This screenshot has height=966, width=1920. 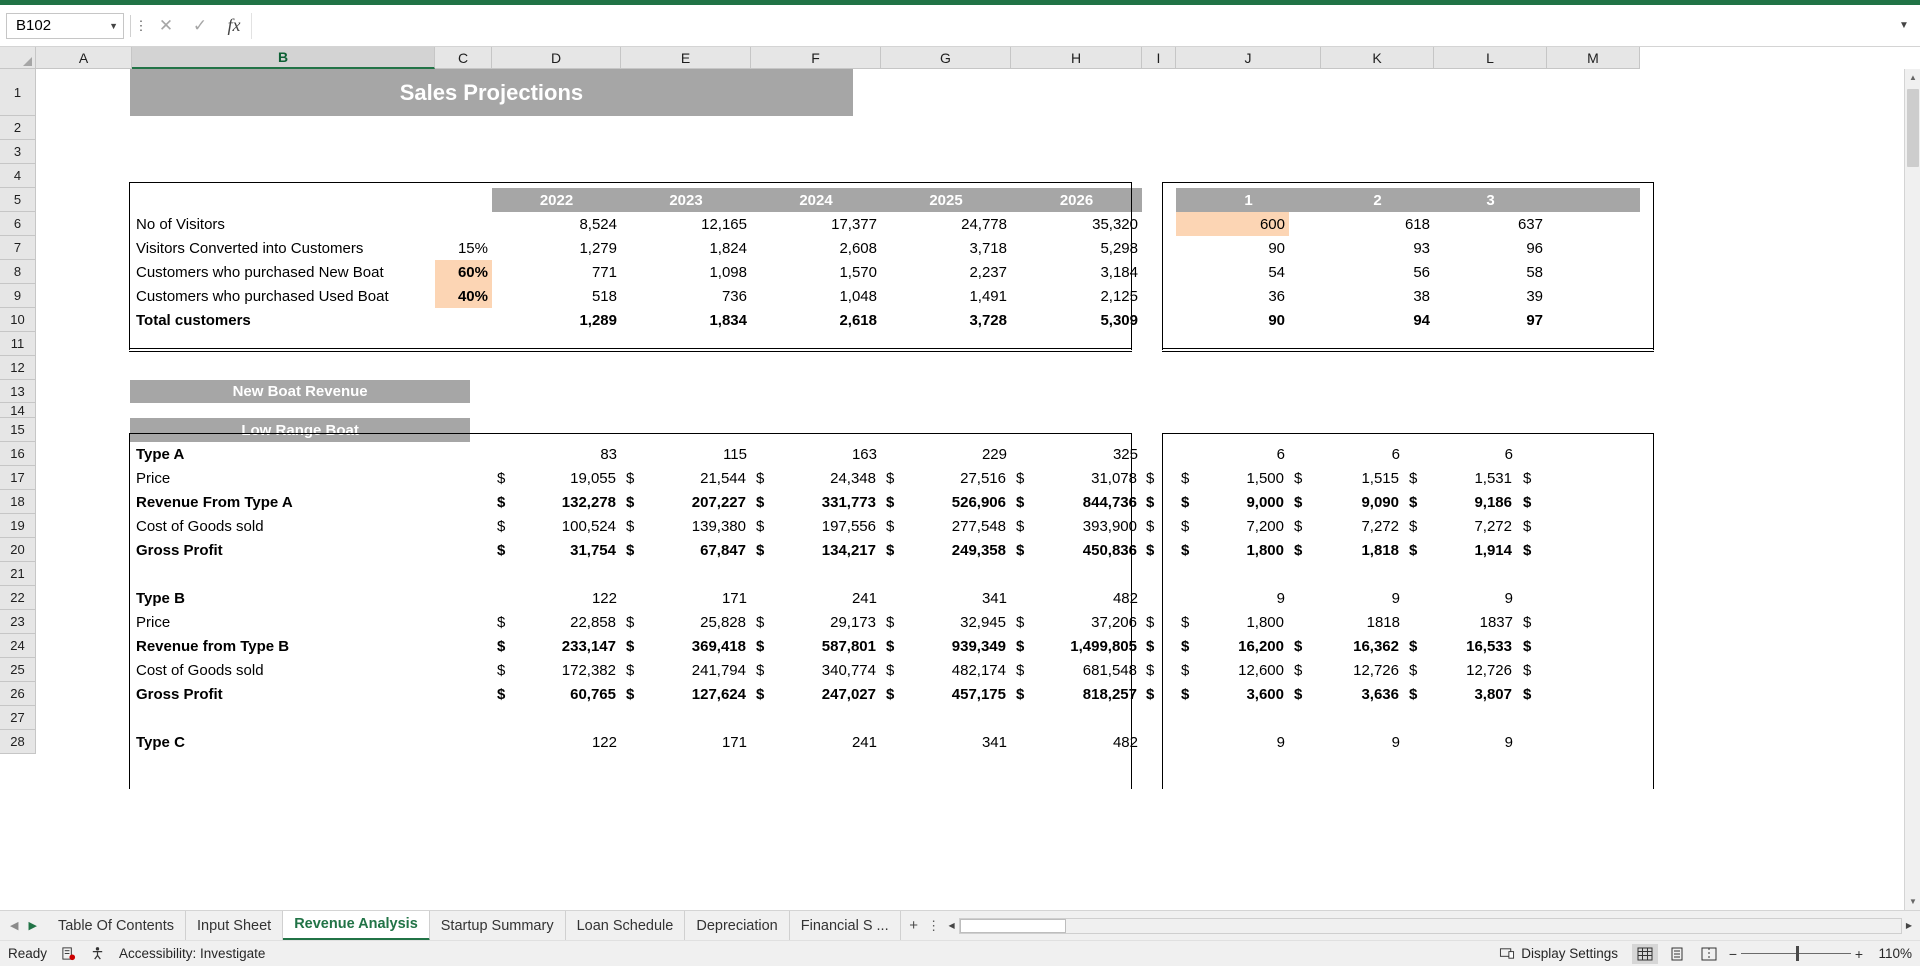 What do you see at coordinates (356, 925) in the screenshot?
I see `sheet-tab-revenue-analysis: Revenue Analysis` at bounding box center [356, 925].